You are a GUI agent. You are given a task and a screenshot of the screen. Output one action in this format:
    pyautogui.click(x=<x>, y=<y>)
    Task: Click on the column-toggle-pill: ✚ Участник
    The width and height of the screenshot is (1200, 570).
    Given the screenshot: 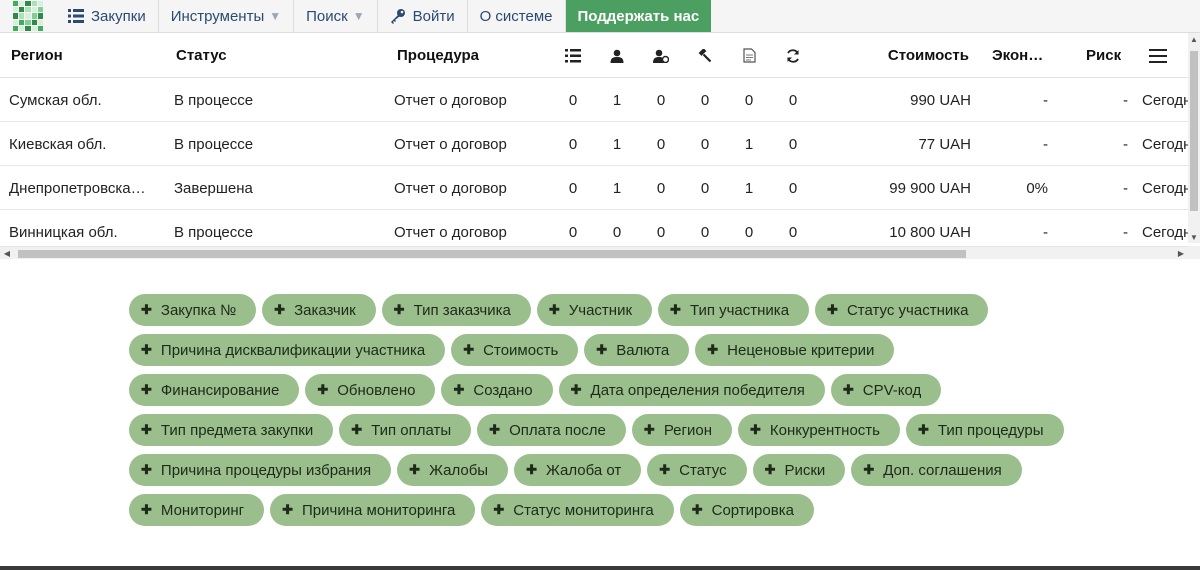 What is the action you would take?
    pyautogui.click(x=594, y=310)
    